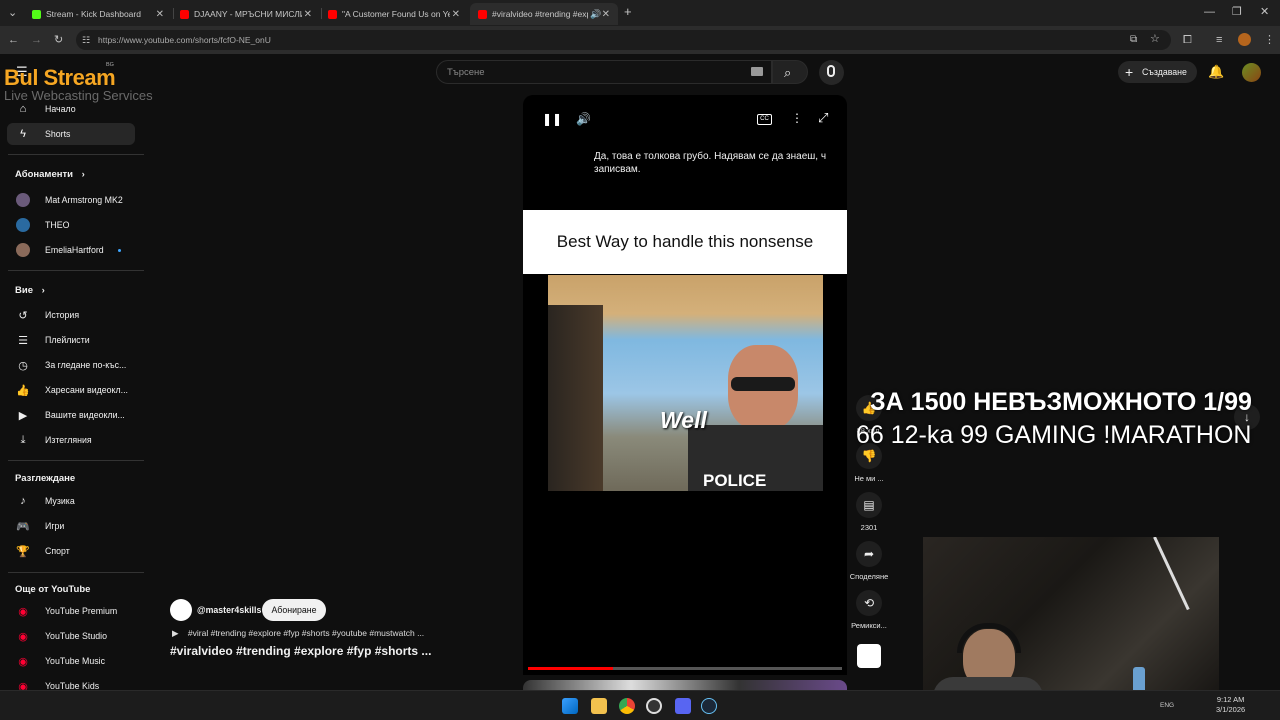  Describe the element at coordinates (1264, 12) in the screenshot. I see `close-window-icon: ✕` at that location.